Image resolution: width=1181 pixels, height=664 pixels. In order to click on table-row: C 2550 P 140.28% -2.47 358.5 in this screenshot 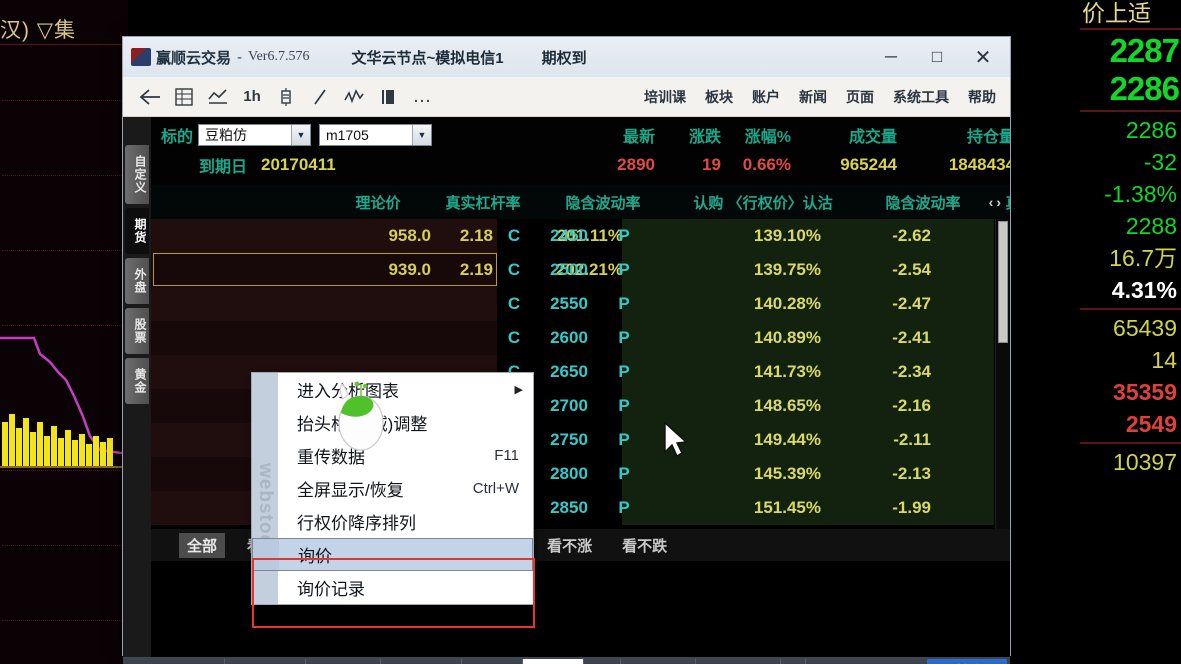, I will do `click(580, 304)`.